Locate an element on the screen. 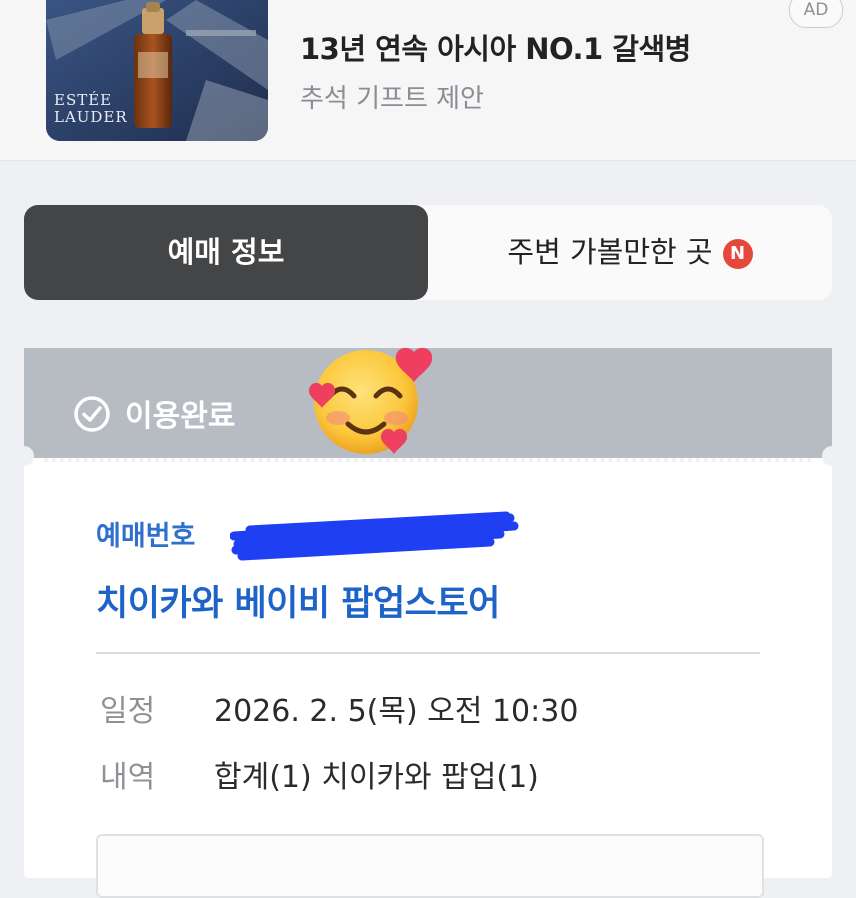 The image size is (856, 898). tab-nearby-places: 주변 가볼만한 곳 N is located at coordinates (630, 252).